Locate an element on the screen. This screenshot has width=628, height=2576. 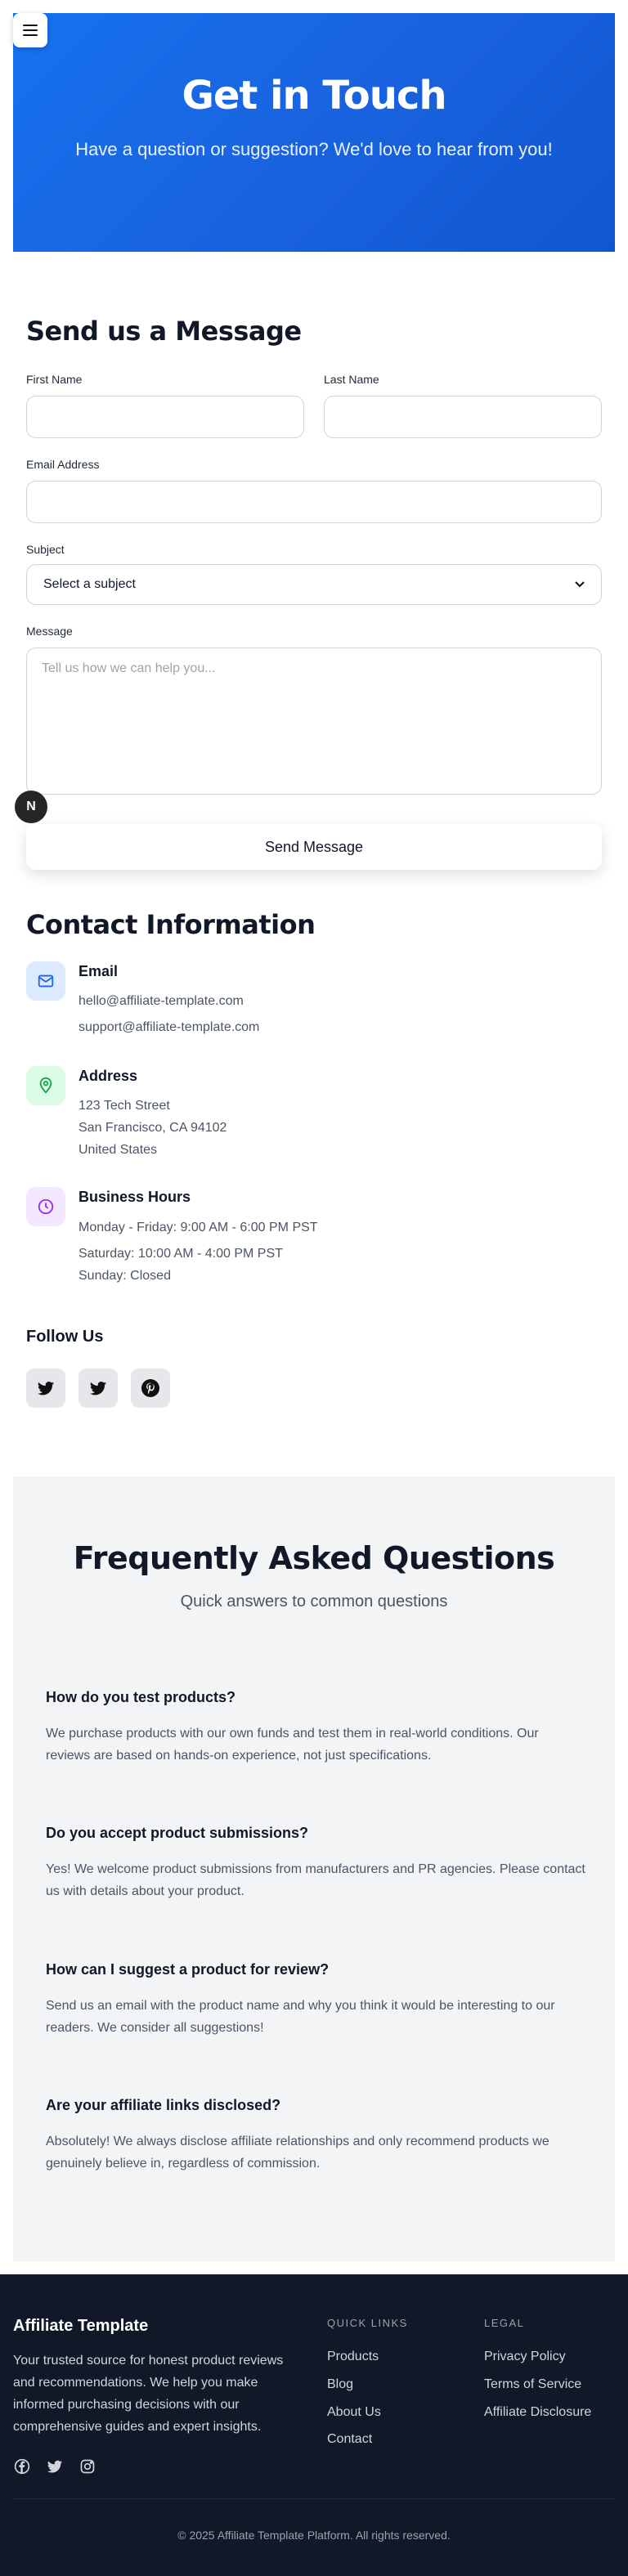
footer-link-affiliate-disclosure: Affiliate Disclosure is located at coordinates (537, 2413).